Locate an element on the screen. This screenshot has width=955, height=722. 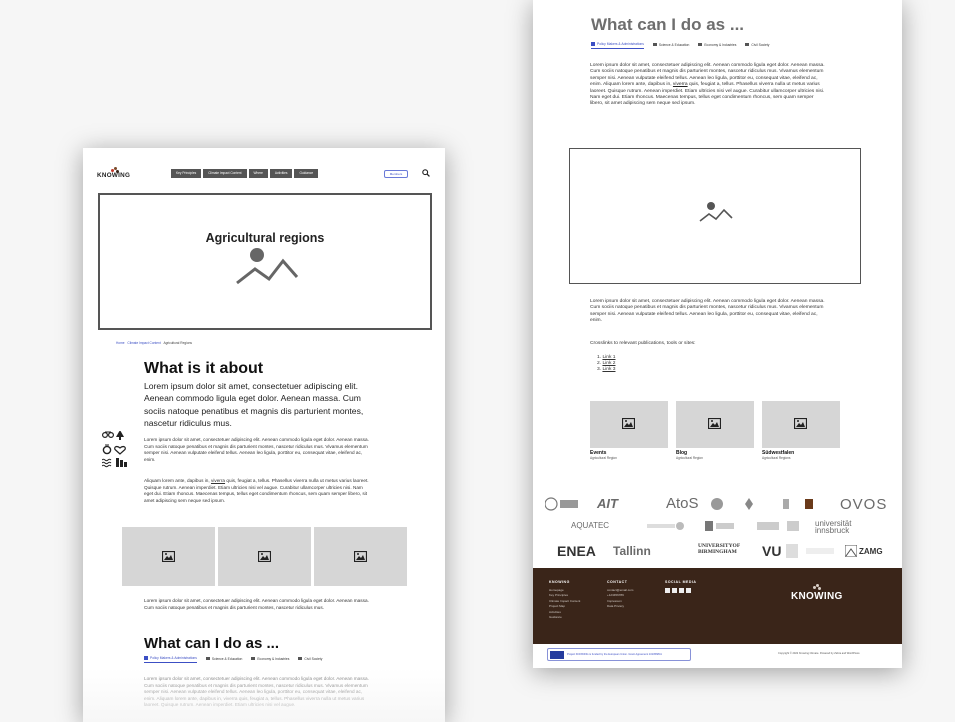
breadcrumb-home: Home is located at coordinates (120, 343).